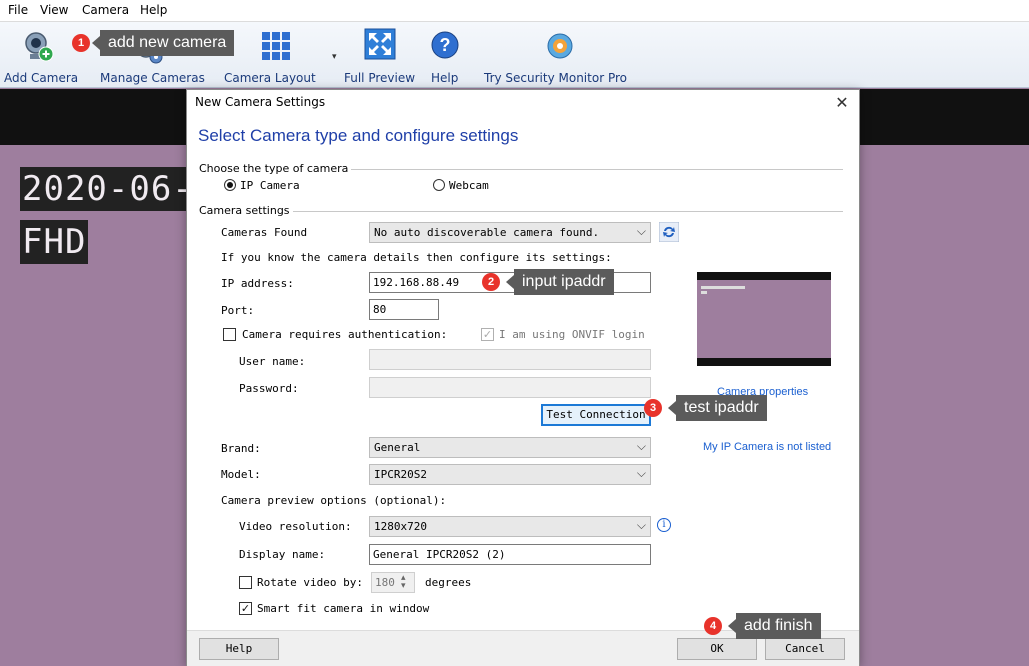  Describe the element at coordinates (491, 282) in the screenshot. I see `callout-number: 2` at that location.